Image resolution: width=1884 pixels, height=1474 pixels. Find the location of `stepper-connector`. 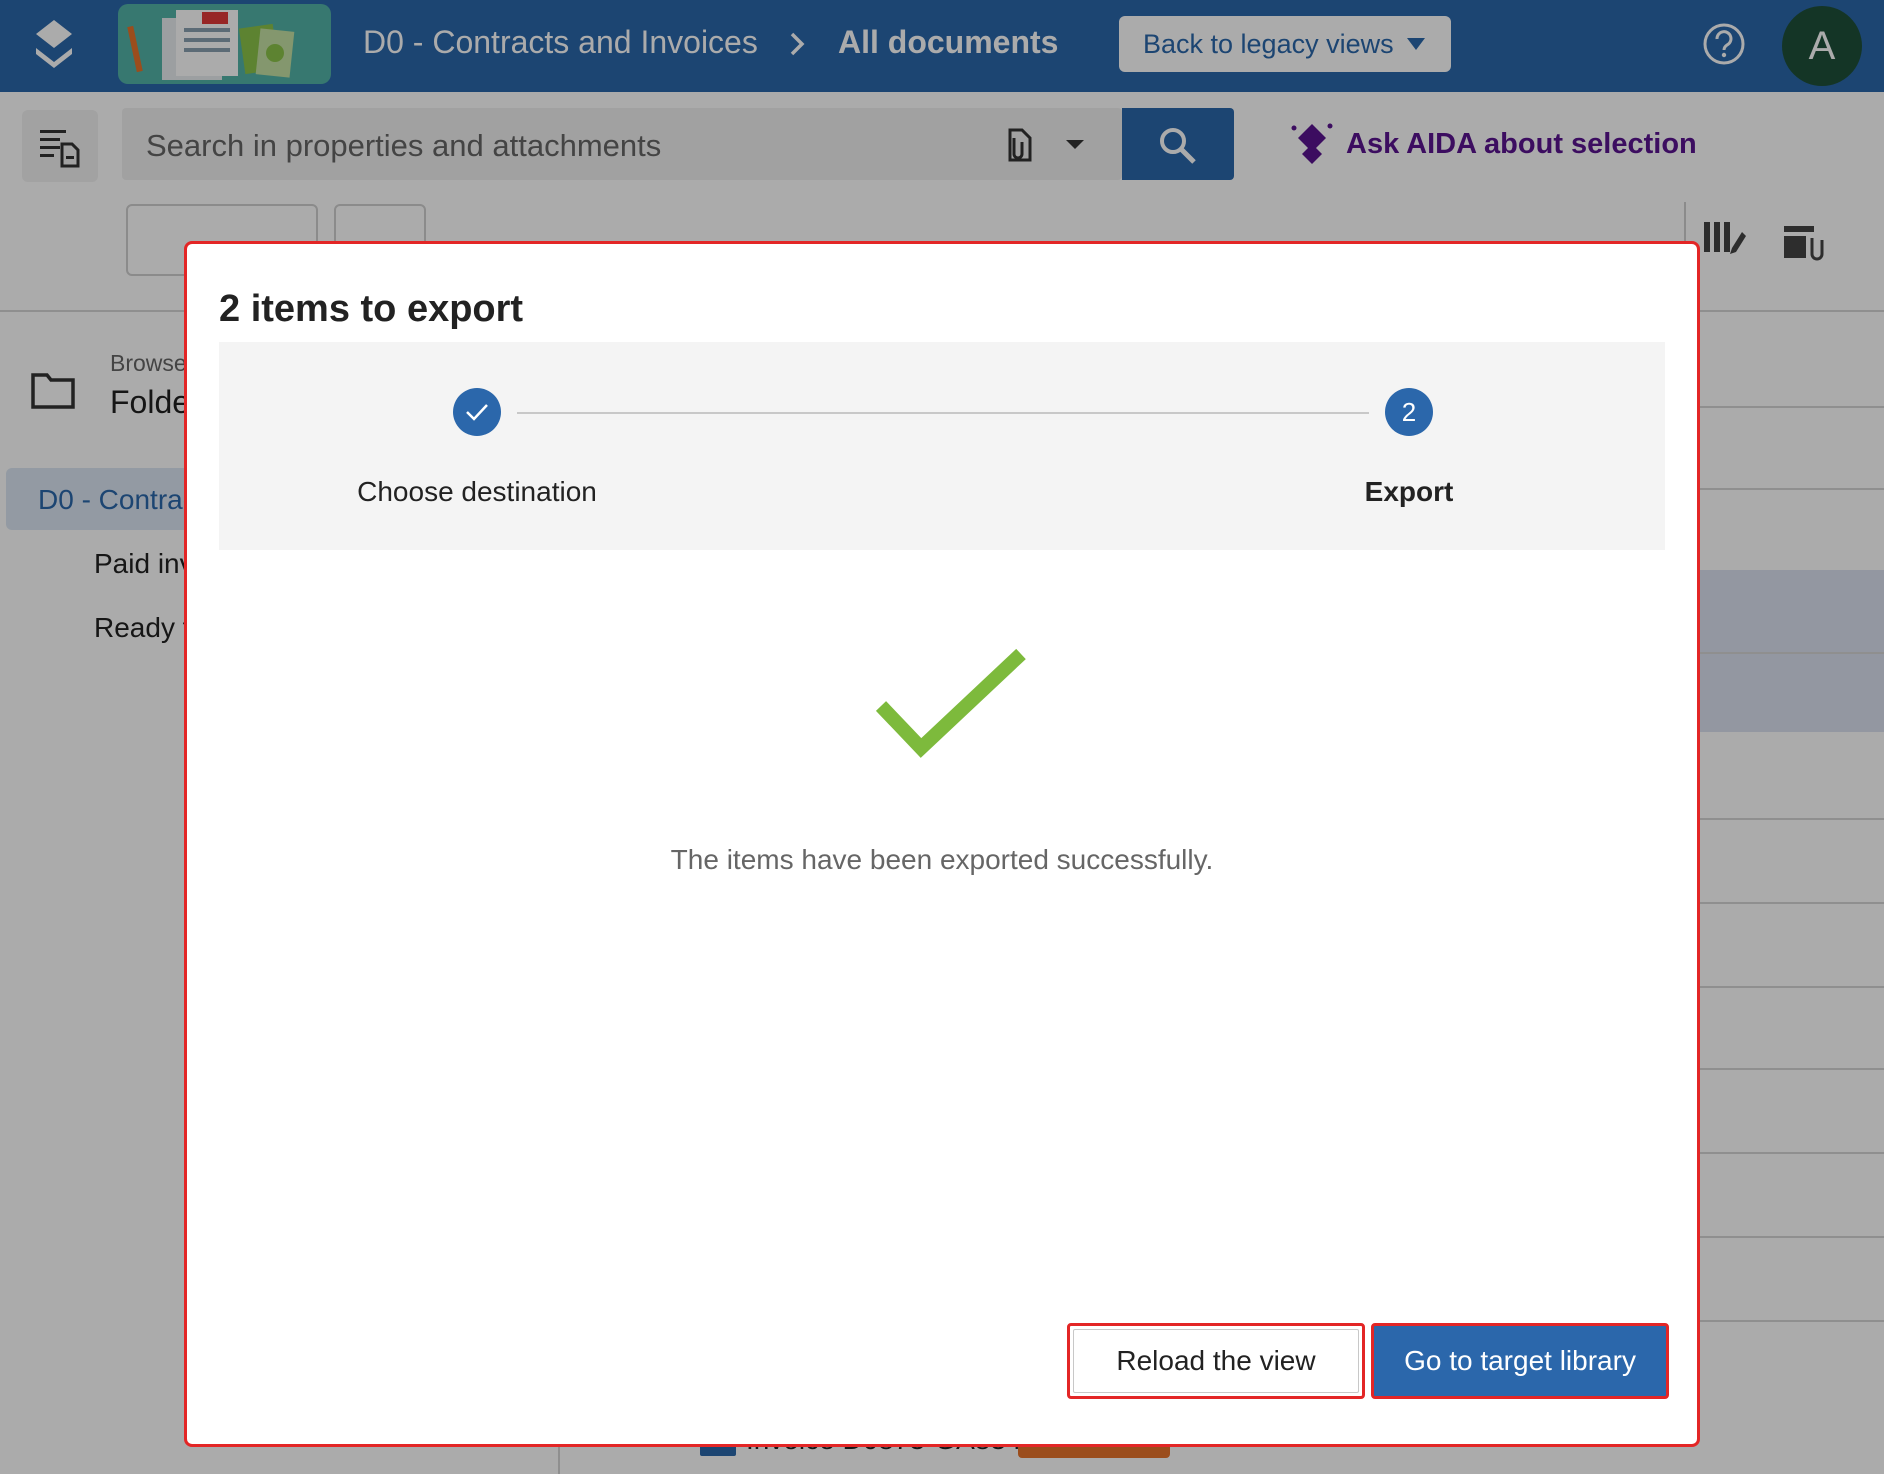

stepper-connector is located at coordinates (943, 413).